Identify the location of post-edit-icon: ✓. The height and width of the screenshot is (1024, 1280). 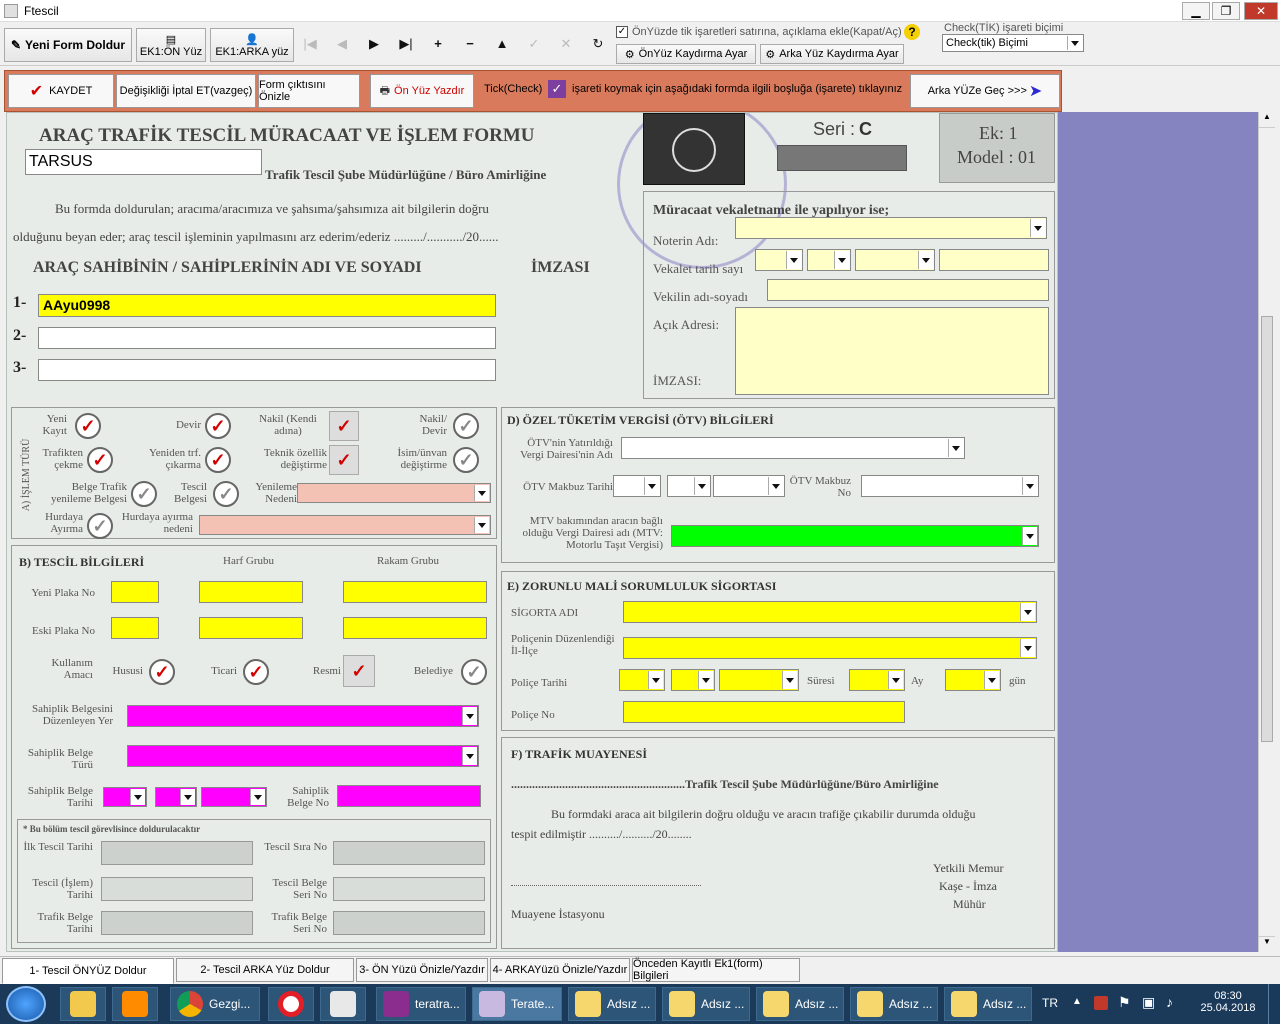
(534, 44).